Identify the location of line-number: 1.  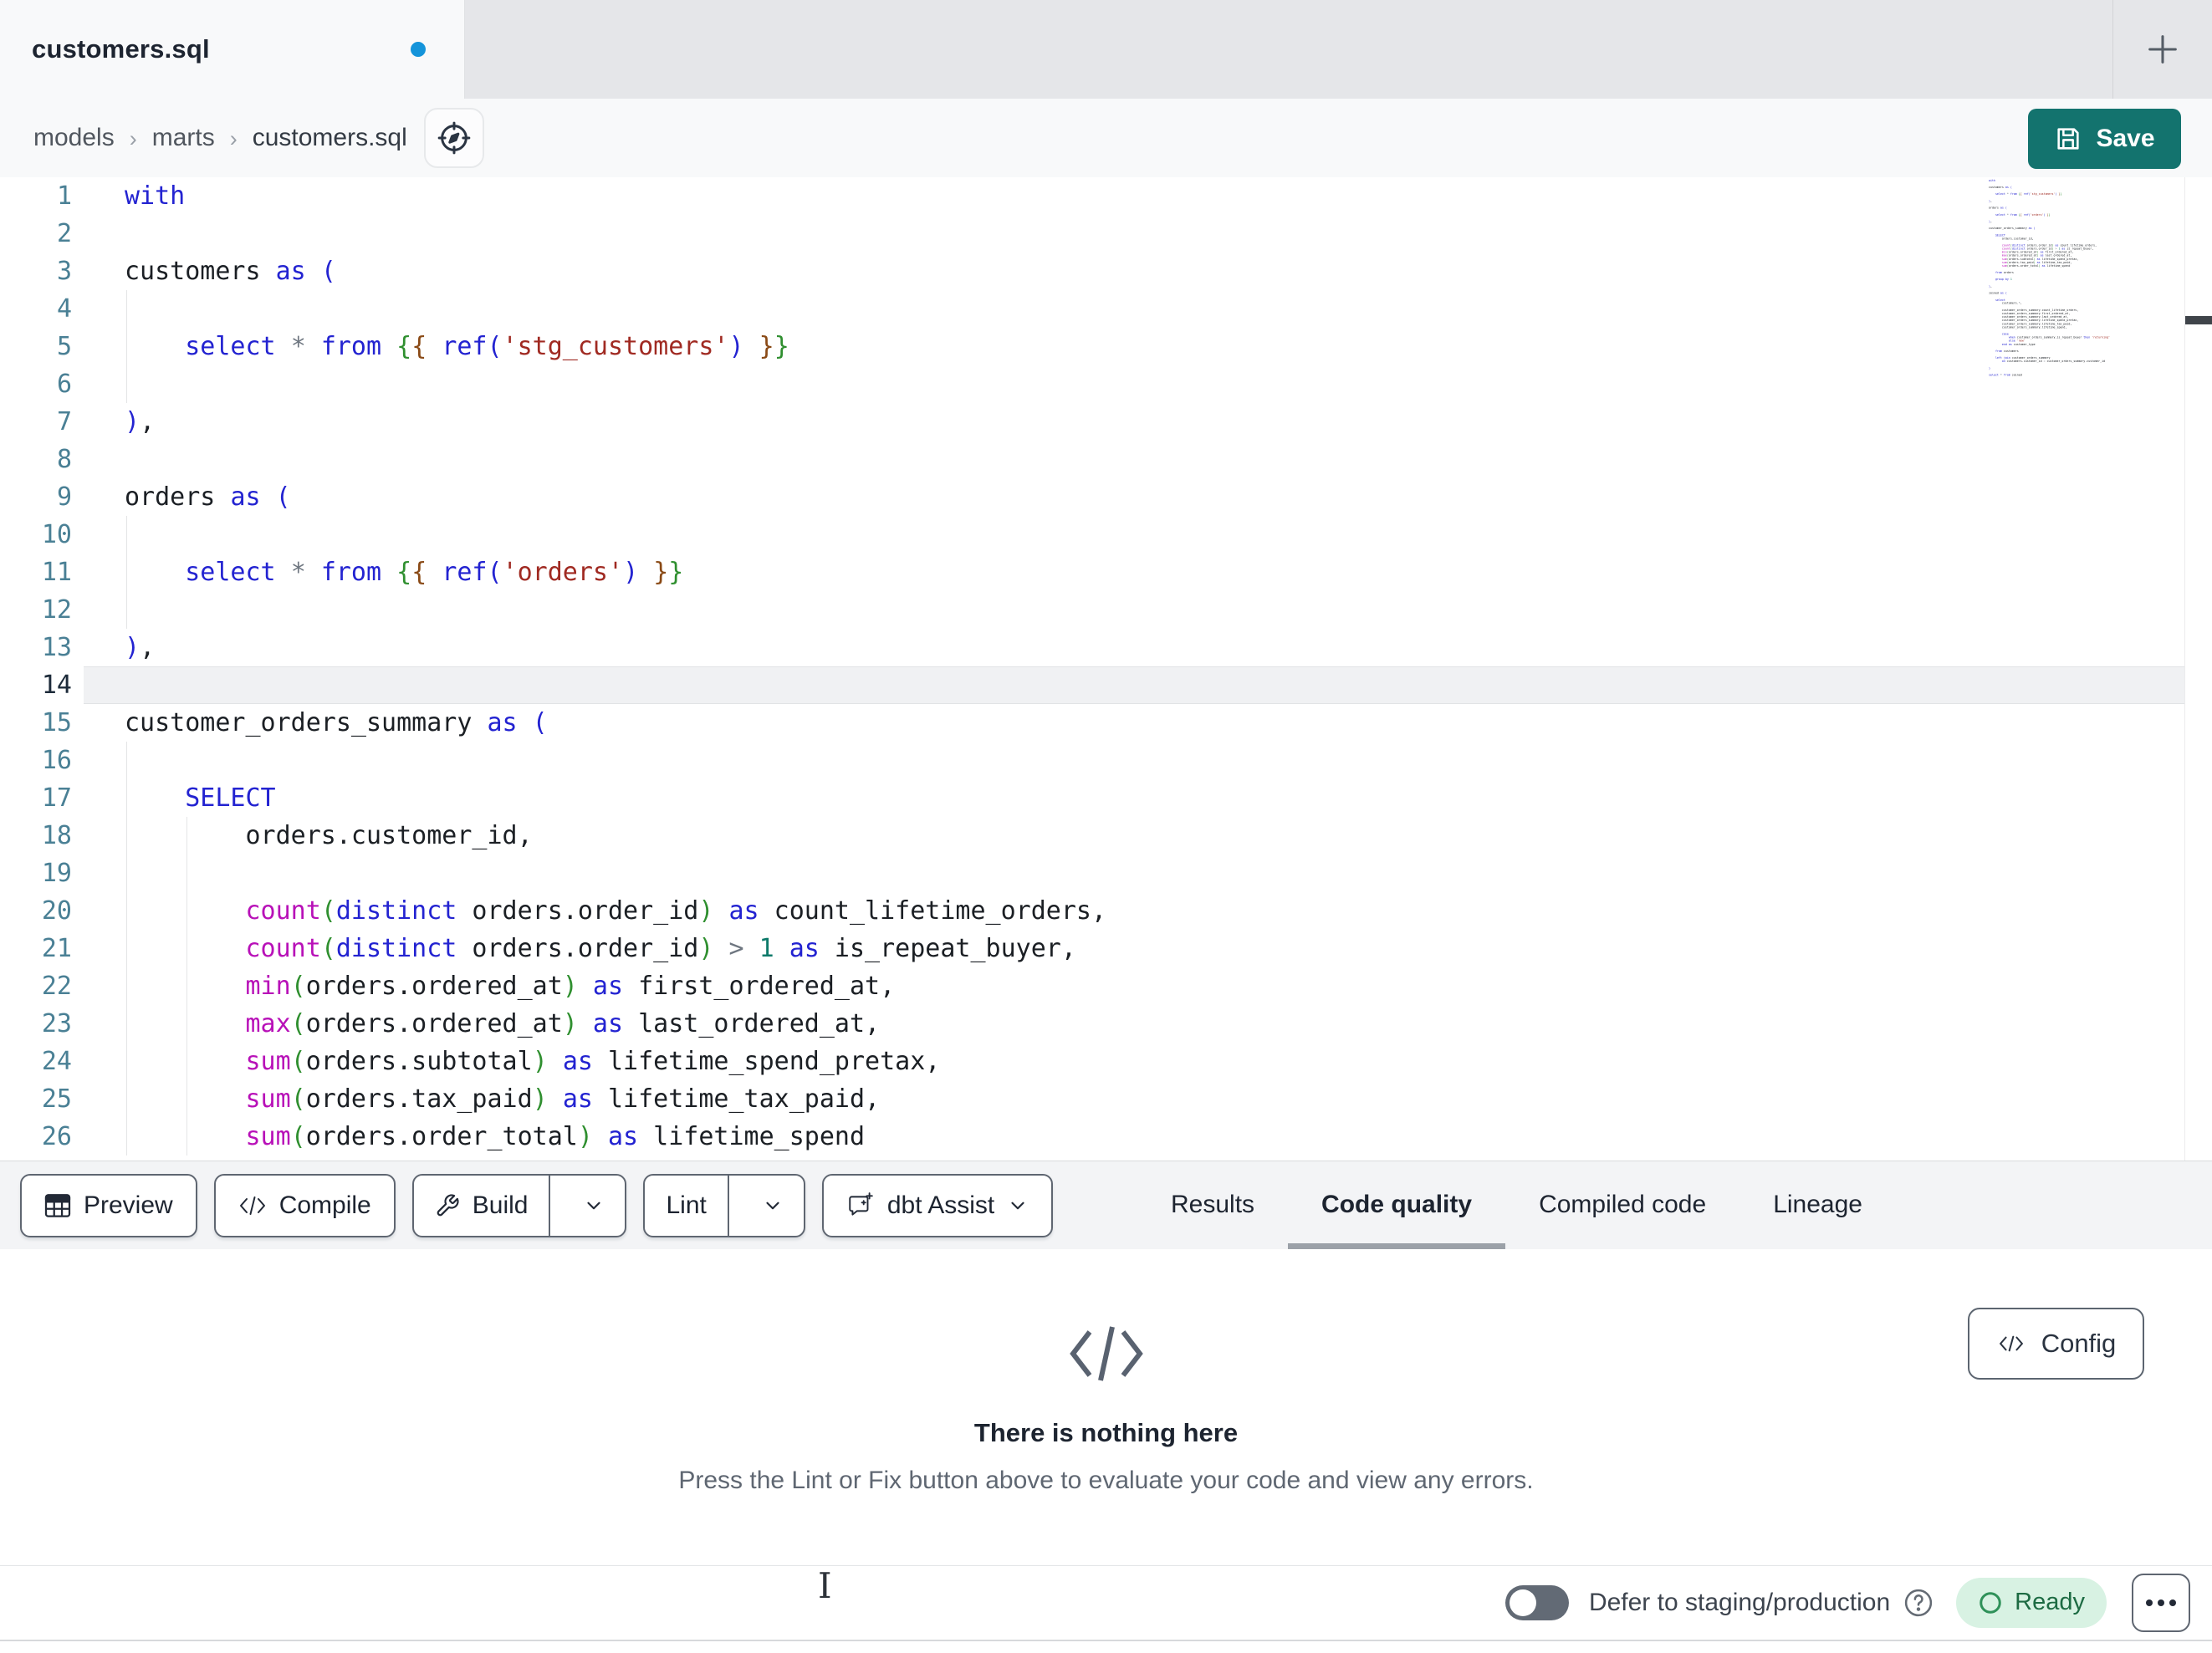
(64, 196).